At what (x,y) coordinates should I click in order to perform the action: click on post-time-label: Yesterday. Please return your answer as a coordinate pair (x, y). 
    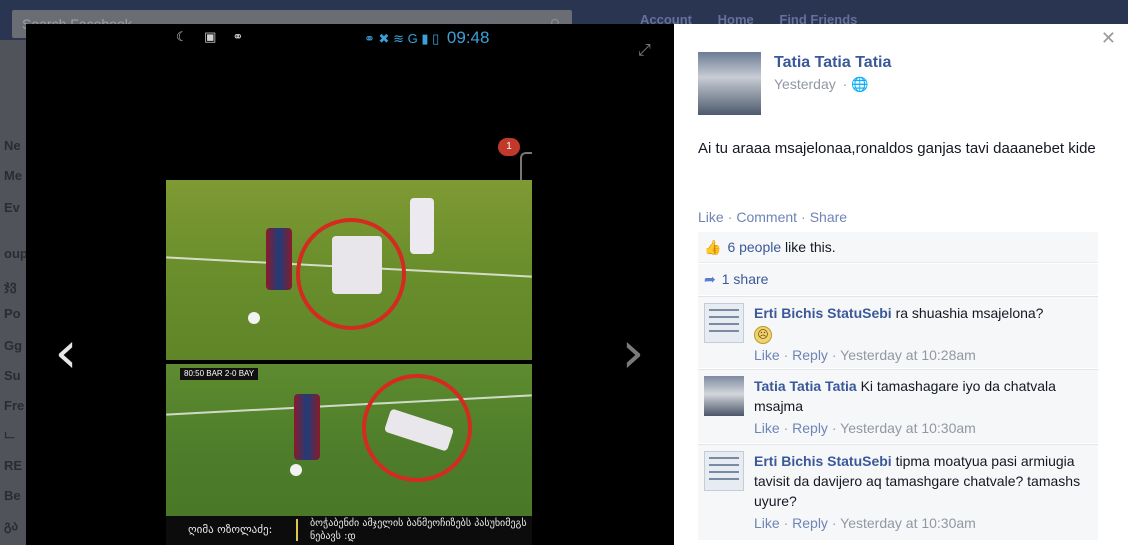
    Looking at the image, I should click on (805, 84).